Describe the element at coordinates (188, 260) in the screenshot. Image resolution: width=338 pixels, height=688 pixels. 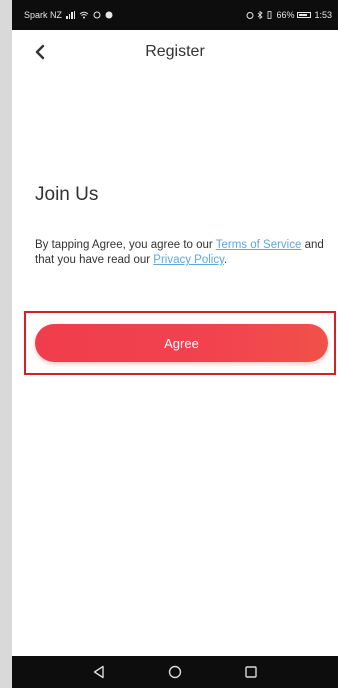
I see `privacy-policy-link: Privacy Policy` at that location.